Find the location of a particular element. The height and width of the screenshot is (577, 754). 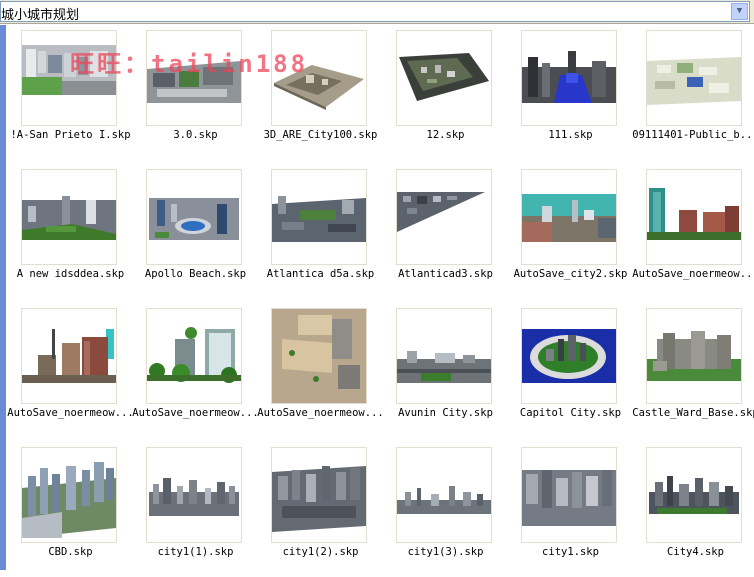

file-item: Atlanticad3.skp is located at coordinates (445, 231).